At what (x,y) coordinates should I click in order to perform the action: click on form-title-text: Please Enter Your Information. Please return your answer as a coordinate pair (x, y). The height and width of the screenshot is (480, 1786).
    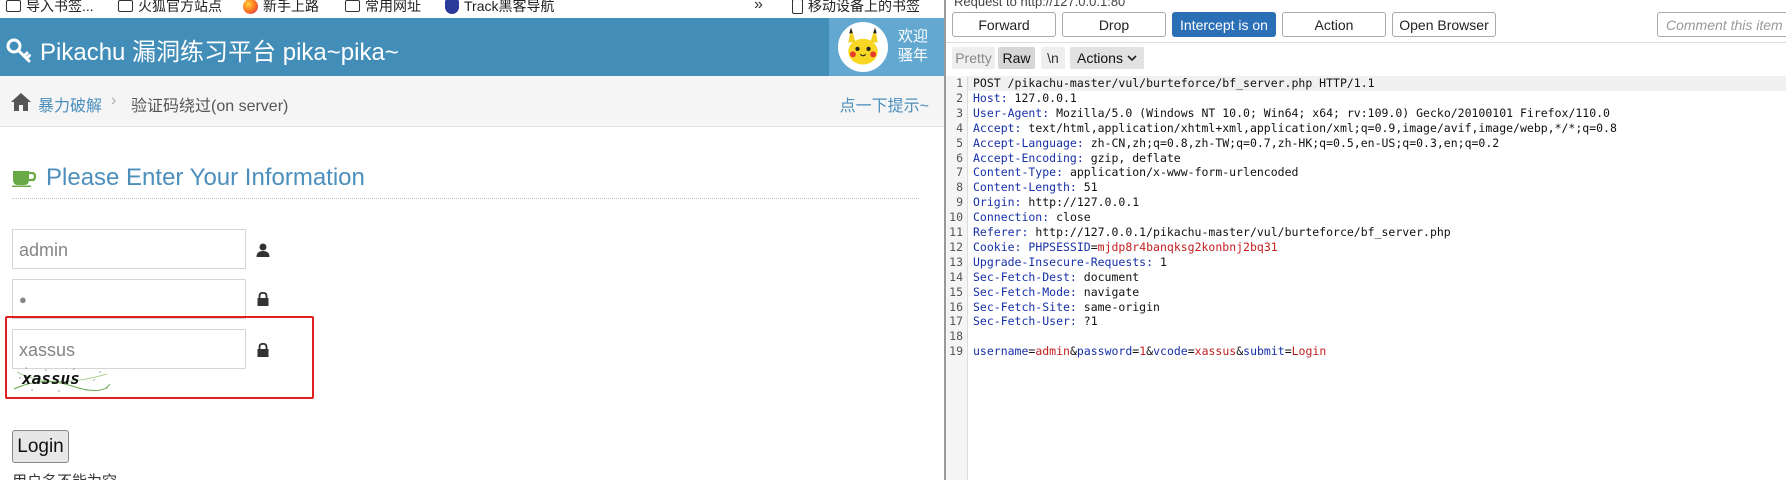
    Looking at the image, I should click on (205, 177).